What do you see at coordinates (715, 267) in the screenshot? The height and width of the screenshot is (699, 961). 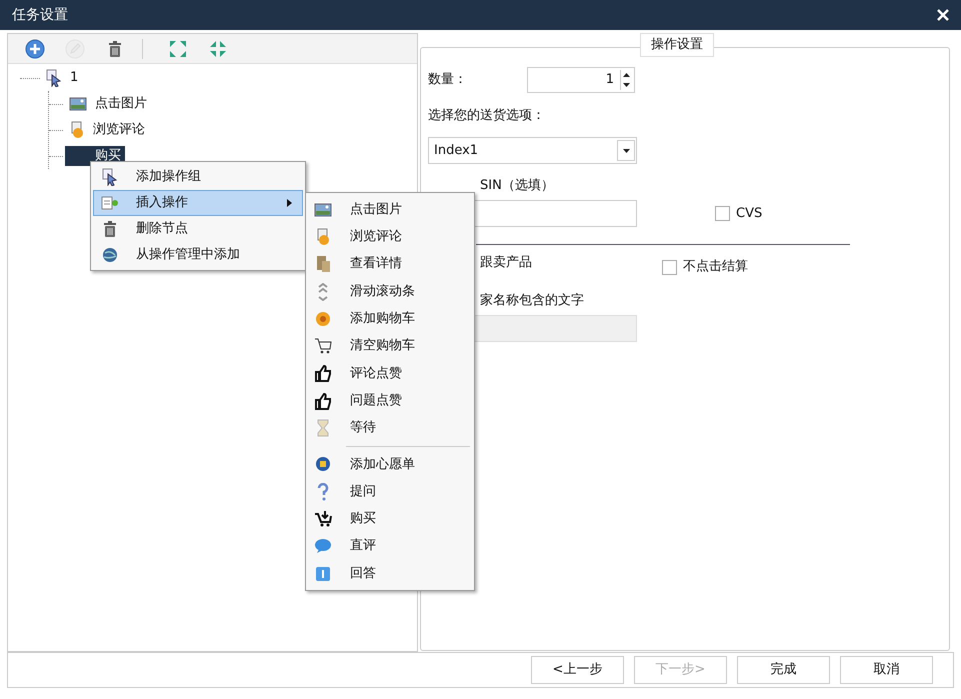 I see `checkbox-label: 不点击结算` at bounding box center [715, 267].